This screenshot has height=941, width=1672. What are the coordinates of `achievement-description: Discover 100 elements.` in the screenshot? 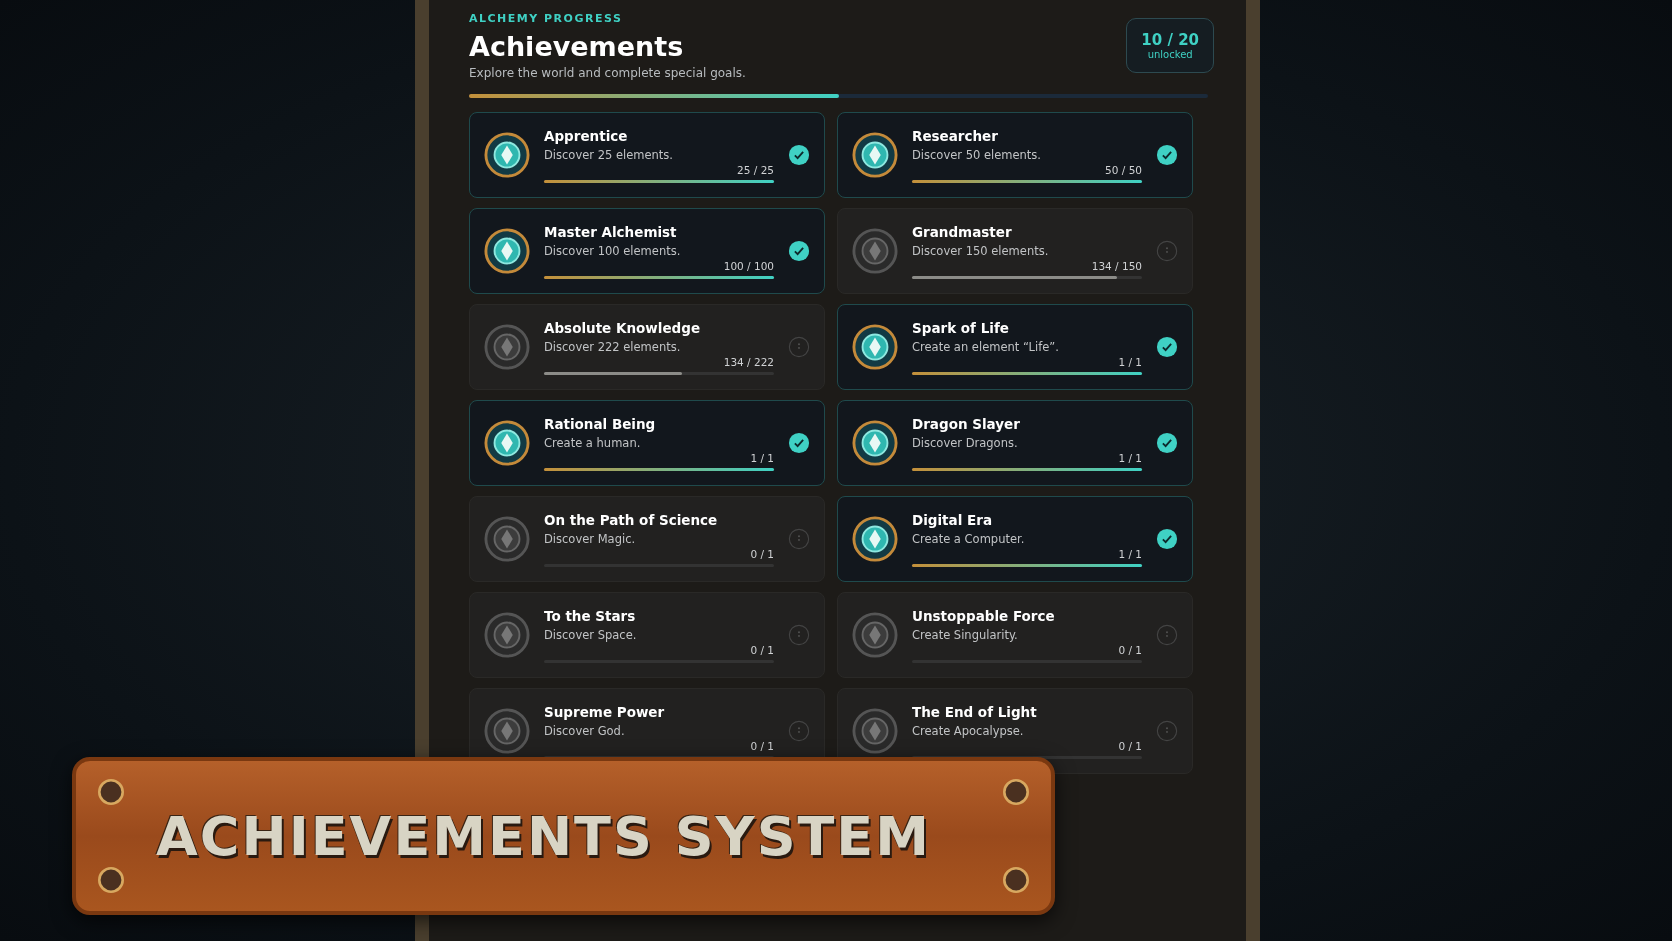 It's located at (613, 250).